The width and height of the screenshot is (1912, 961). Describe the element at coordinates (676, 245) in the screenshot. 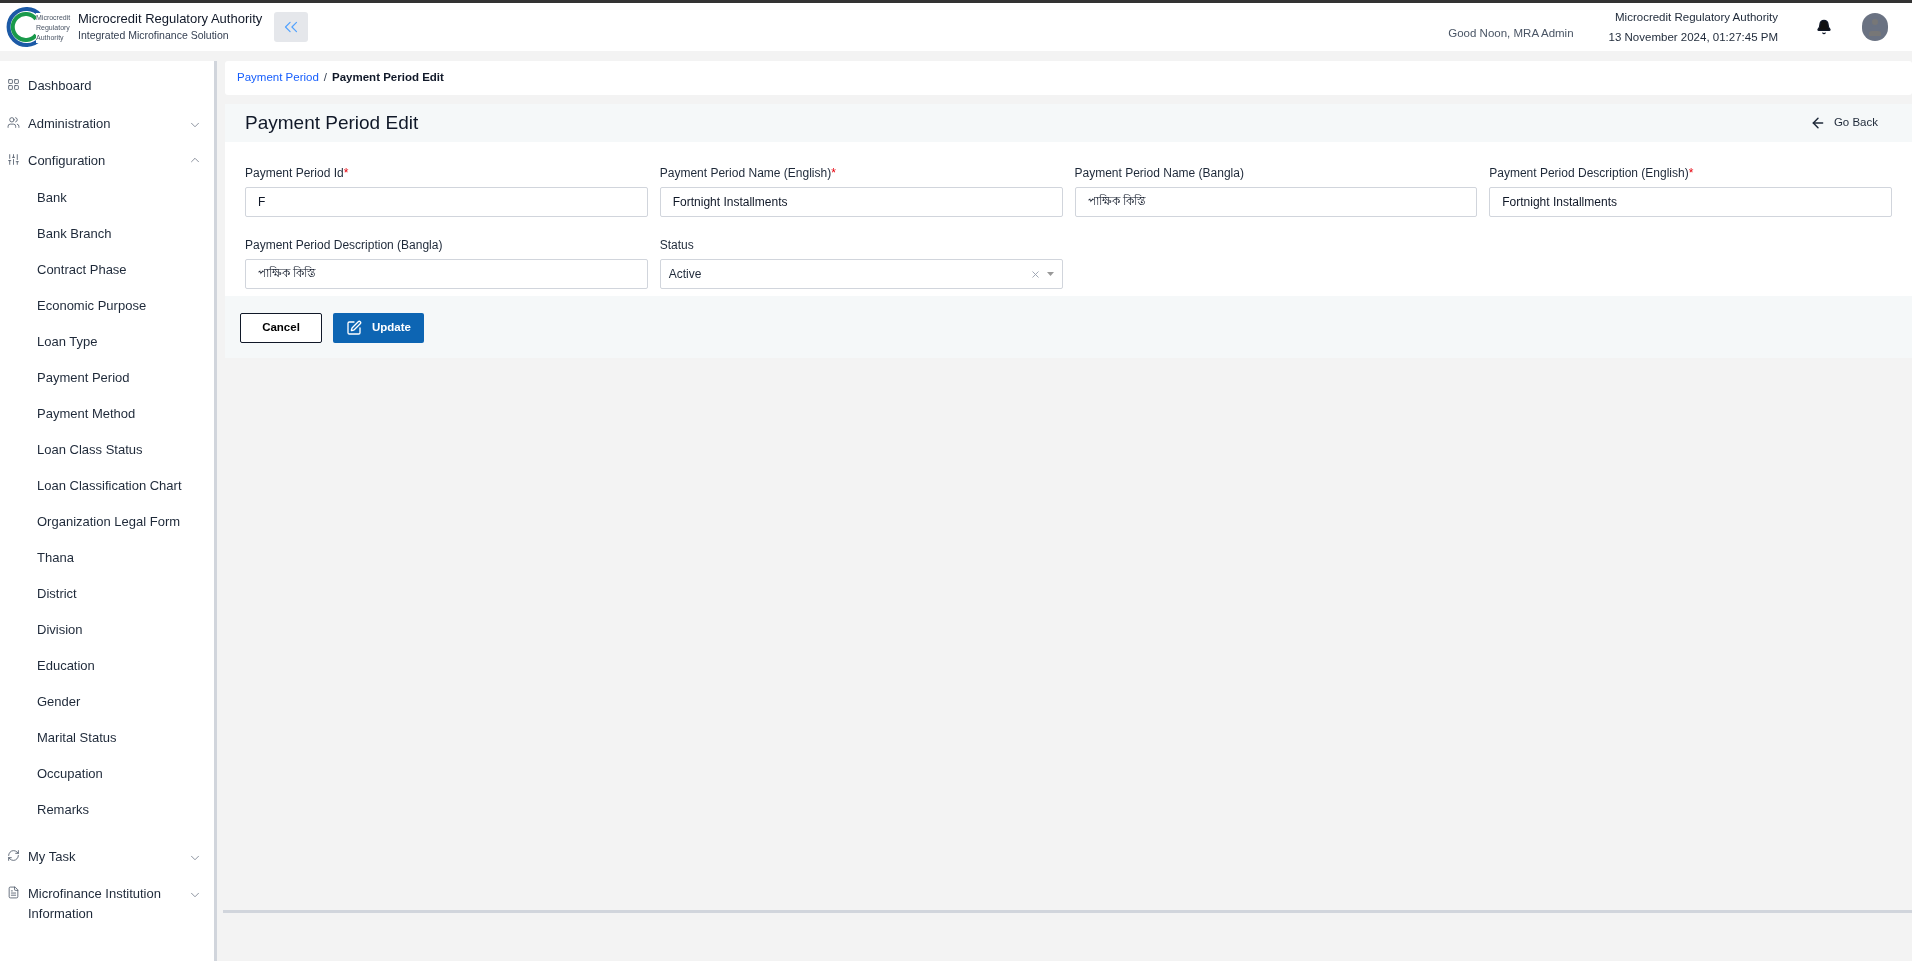

I see `field-label: Status` at that location.